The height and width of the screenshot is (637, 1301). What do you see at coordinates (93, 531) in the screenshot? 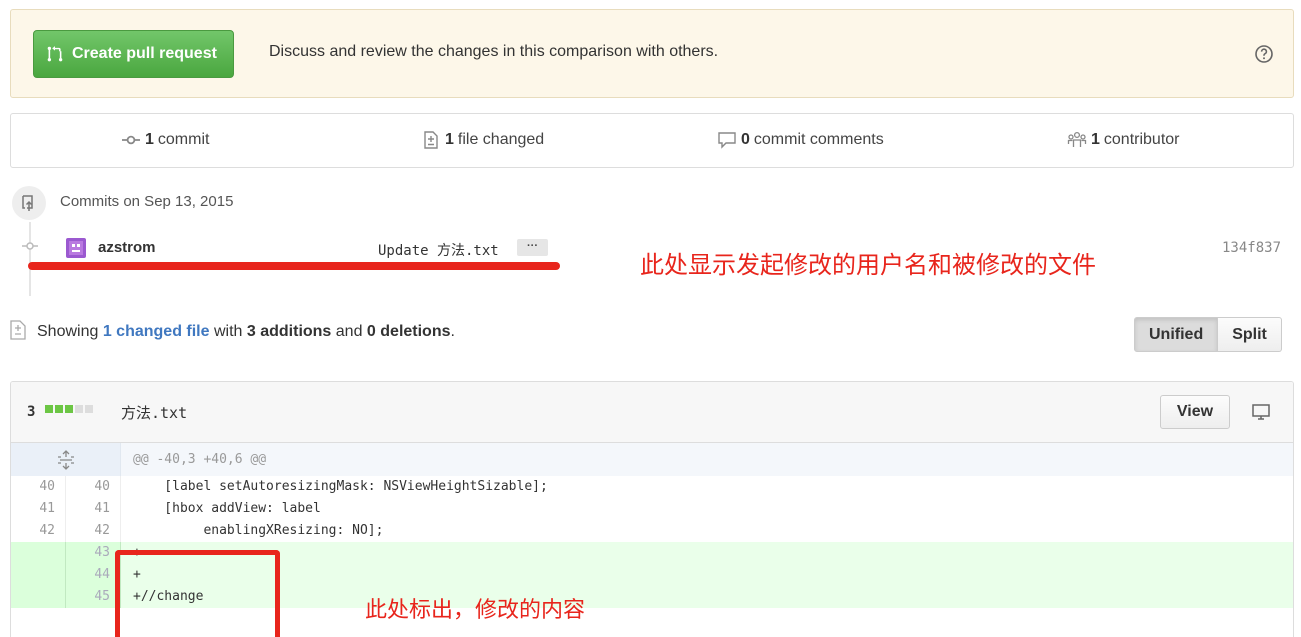
I see `new-line-number: 42` at bounding box center [93, 531].